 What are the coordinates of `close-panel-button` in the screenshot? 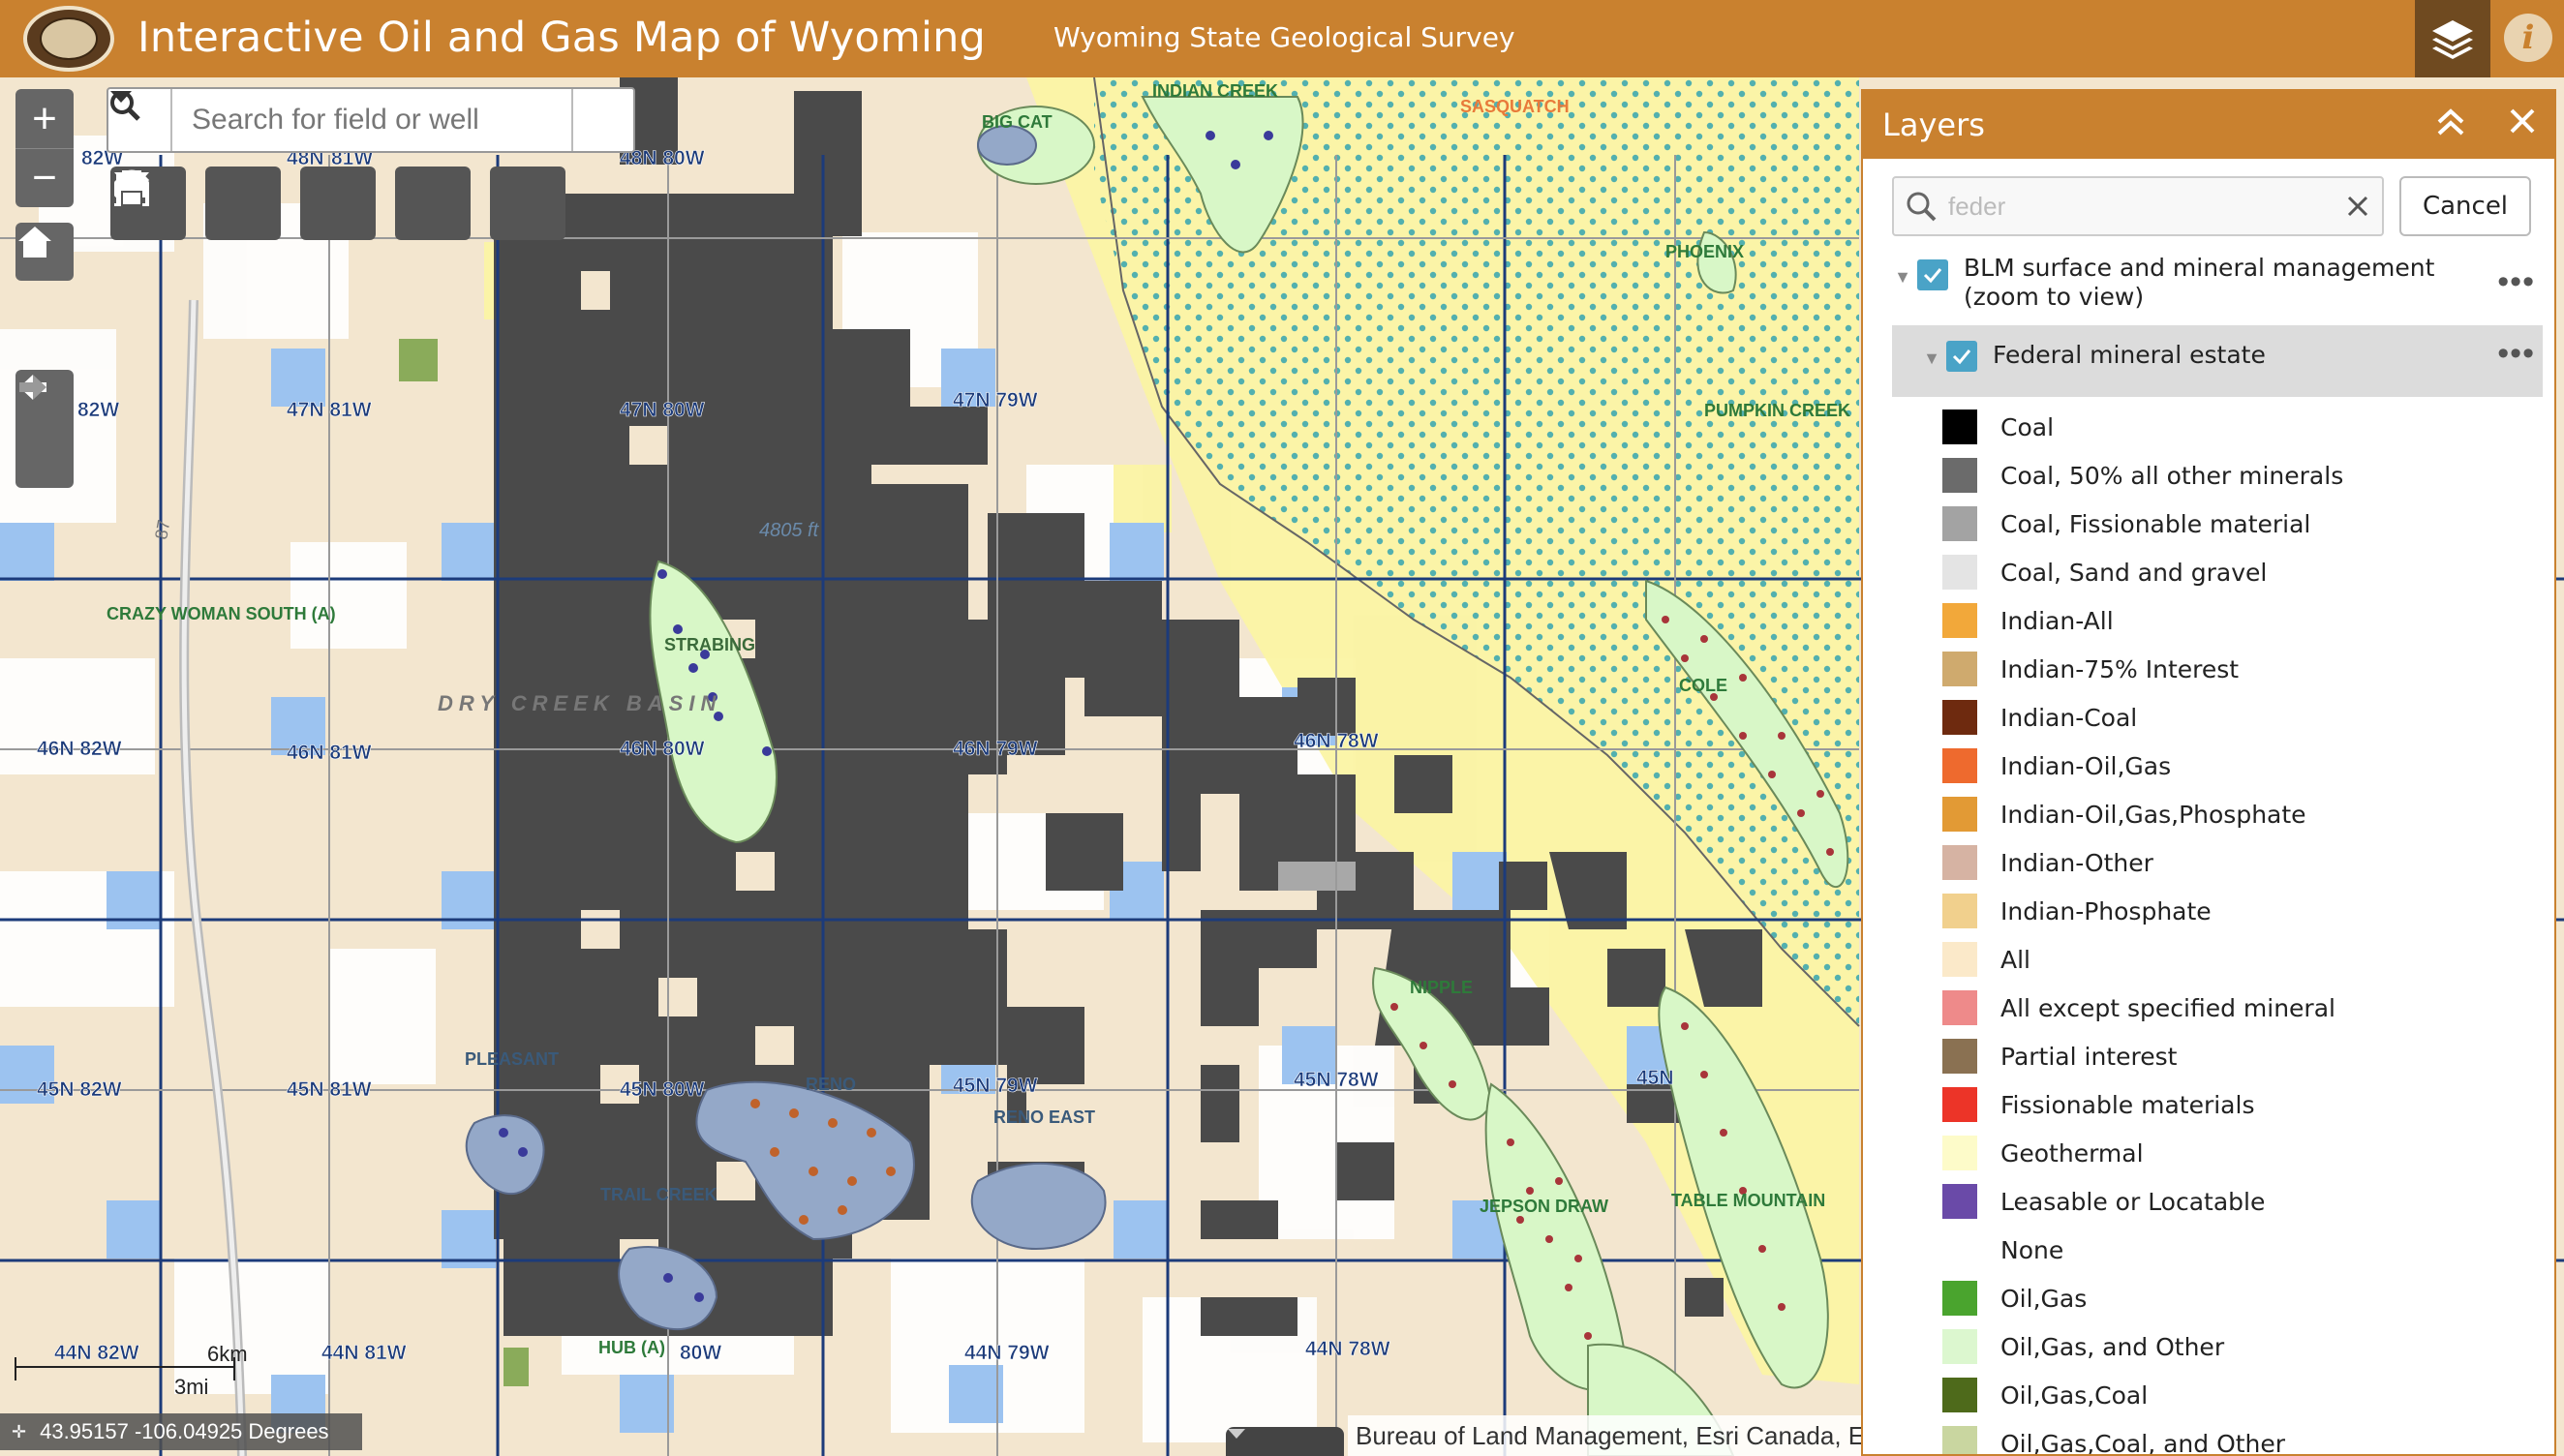 It's located at (2522, 125).